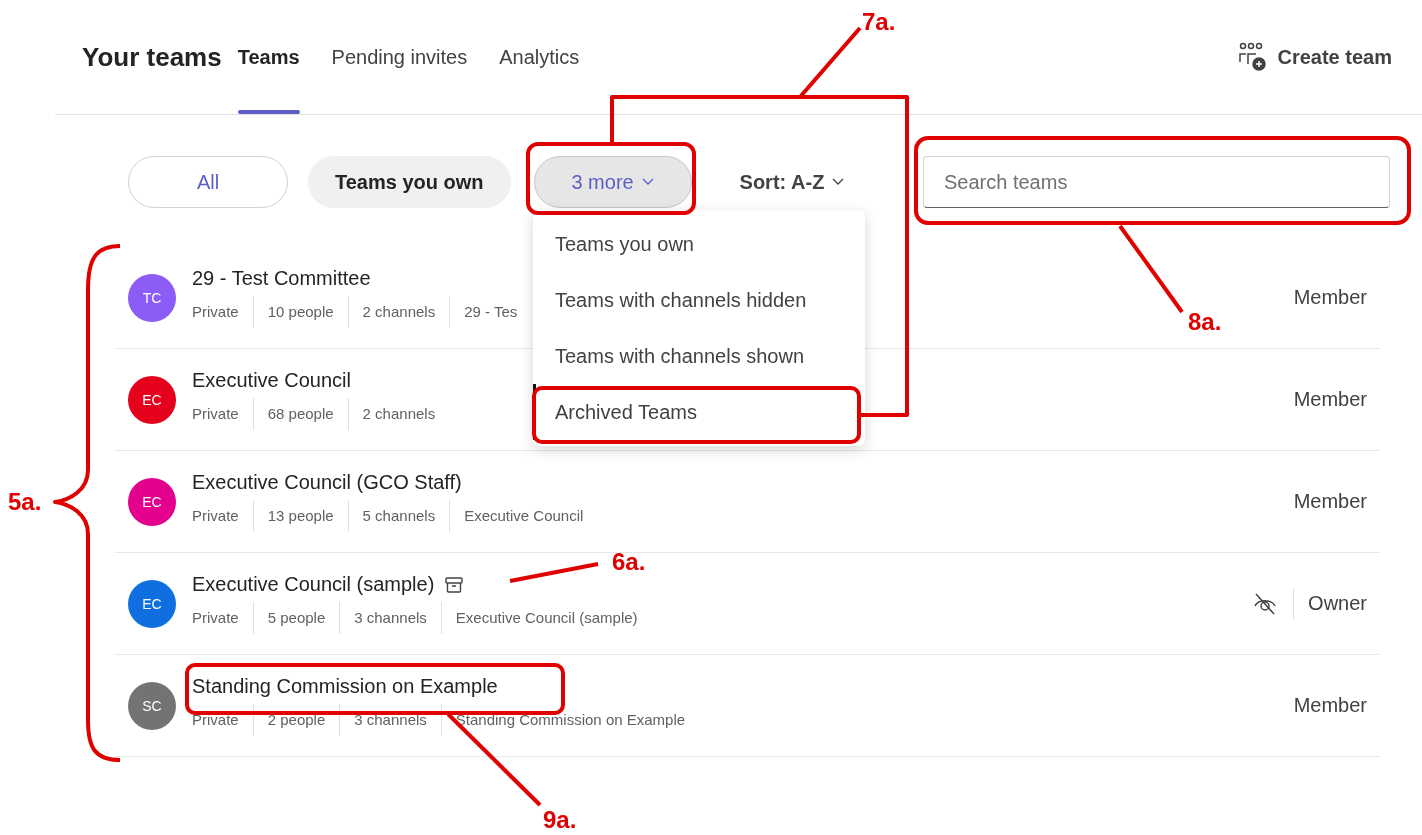 The height and width of the screenshot is (835, 1422). I want to click on archive-icon, so click(454, 584).